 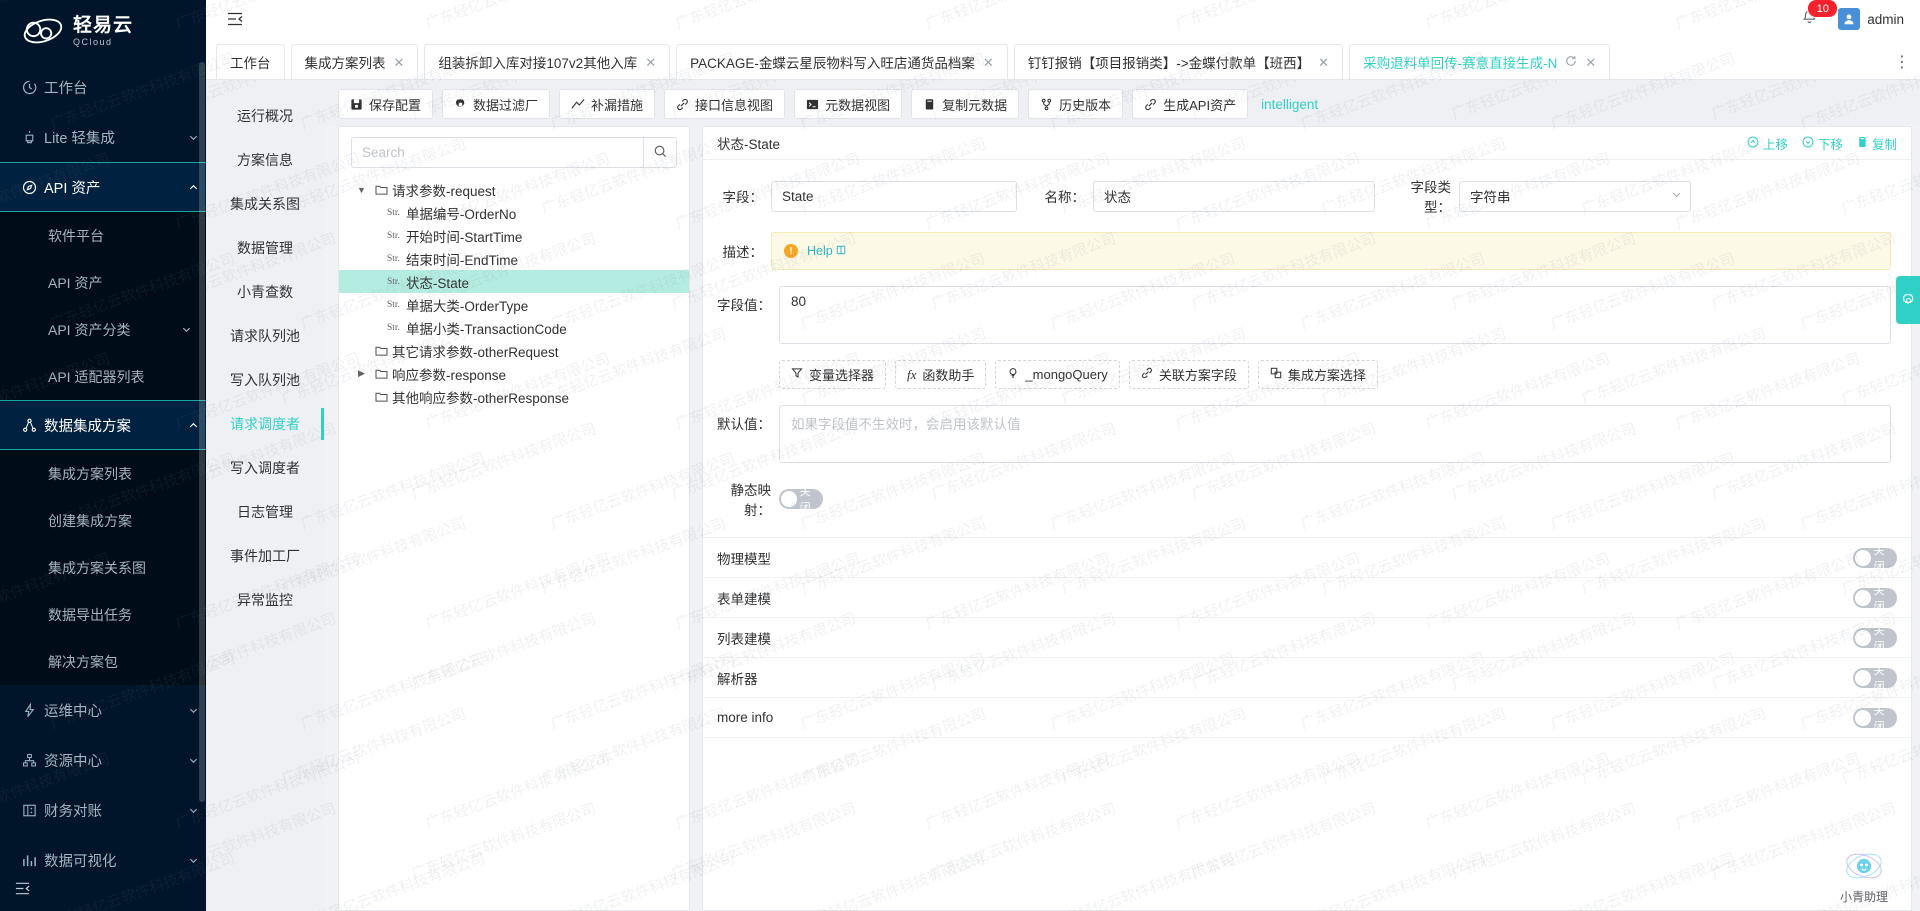 What do you see at coordinates (801, 500) in the screenshot?
I see `static-map-toggle: 关闭` at bounding box center [801, 500].